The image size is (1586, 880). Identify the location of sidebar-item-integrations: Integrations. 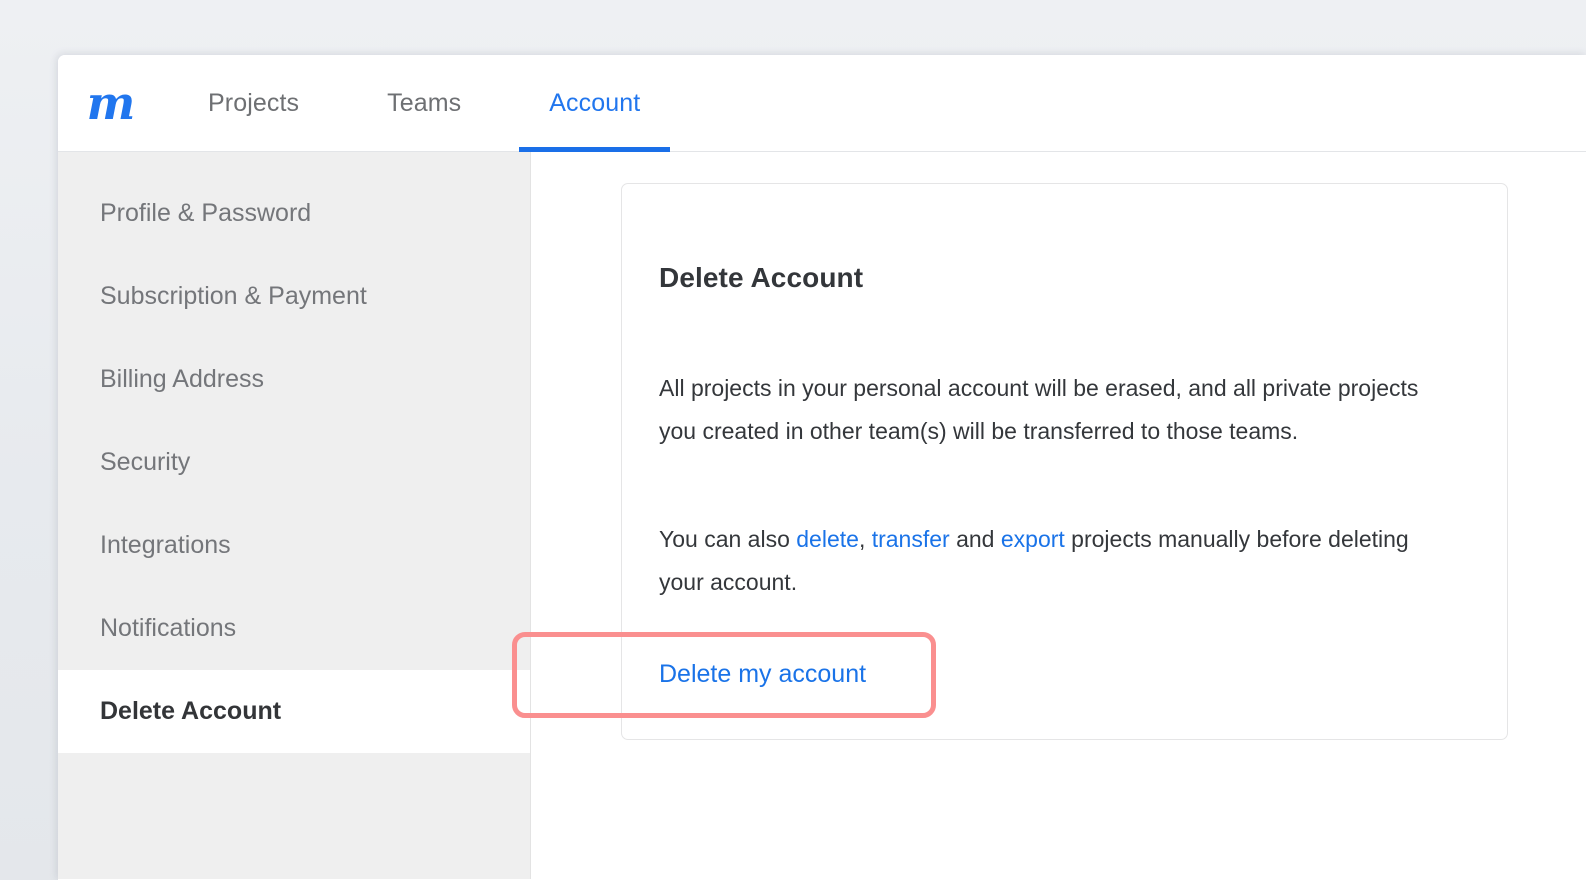
(294, 545).